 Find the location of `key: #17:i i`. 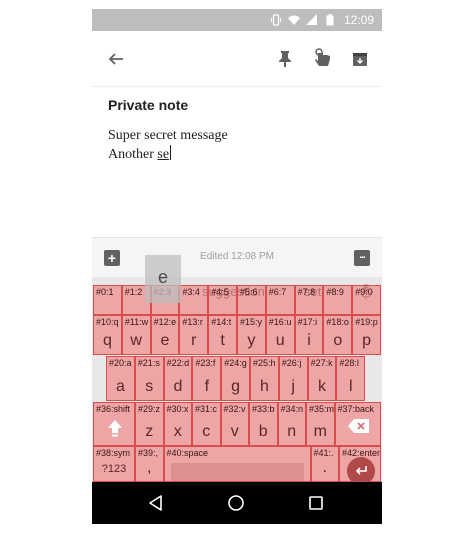

key: #17:i i is located at coordinates (309, 335).